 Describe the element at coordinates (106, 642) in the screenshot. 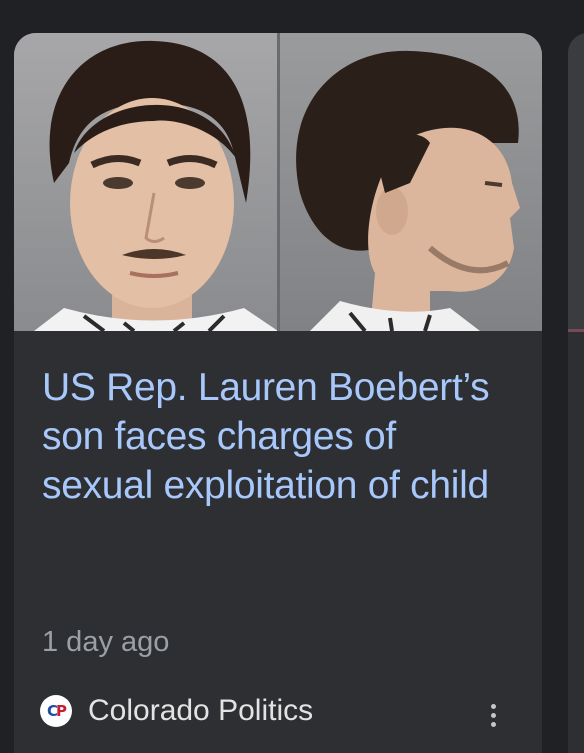

I see `article-time: 1 day ago` at that location.